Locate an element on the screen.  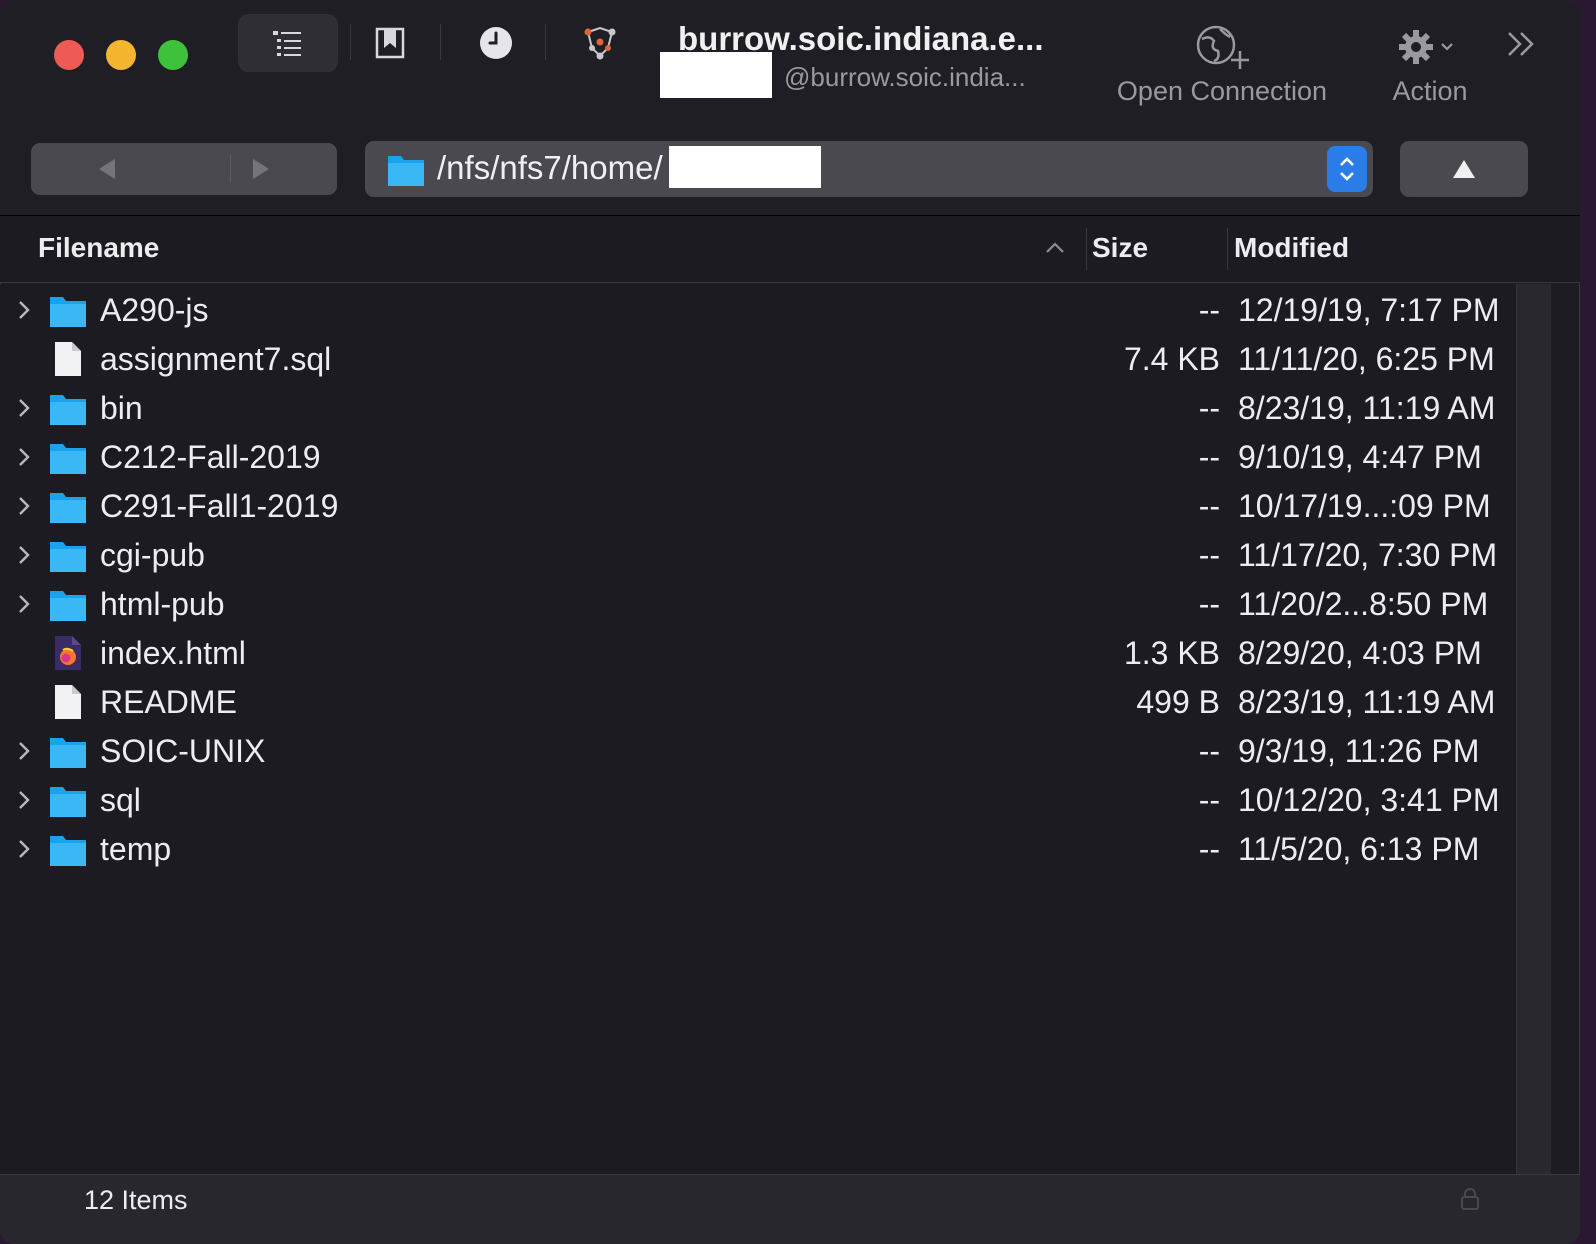
toolbar-overflow-button is located at coordinates (1521, 44).